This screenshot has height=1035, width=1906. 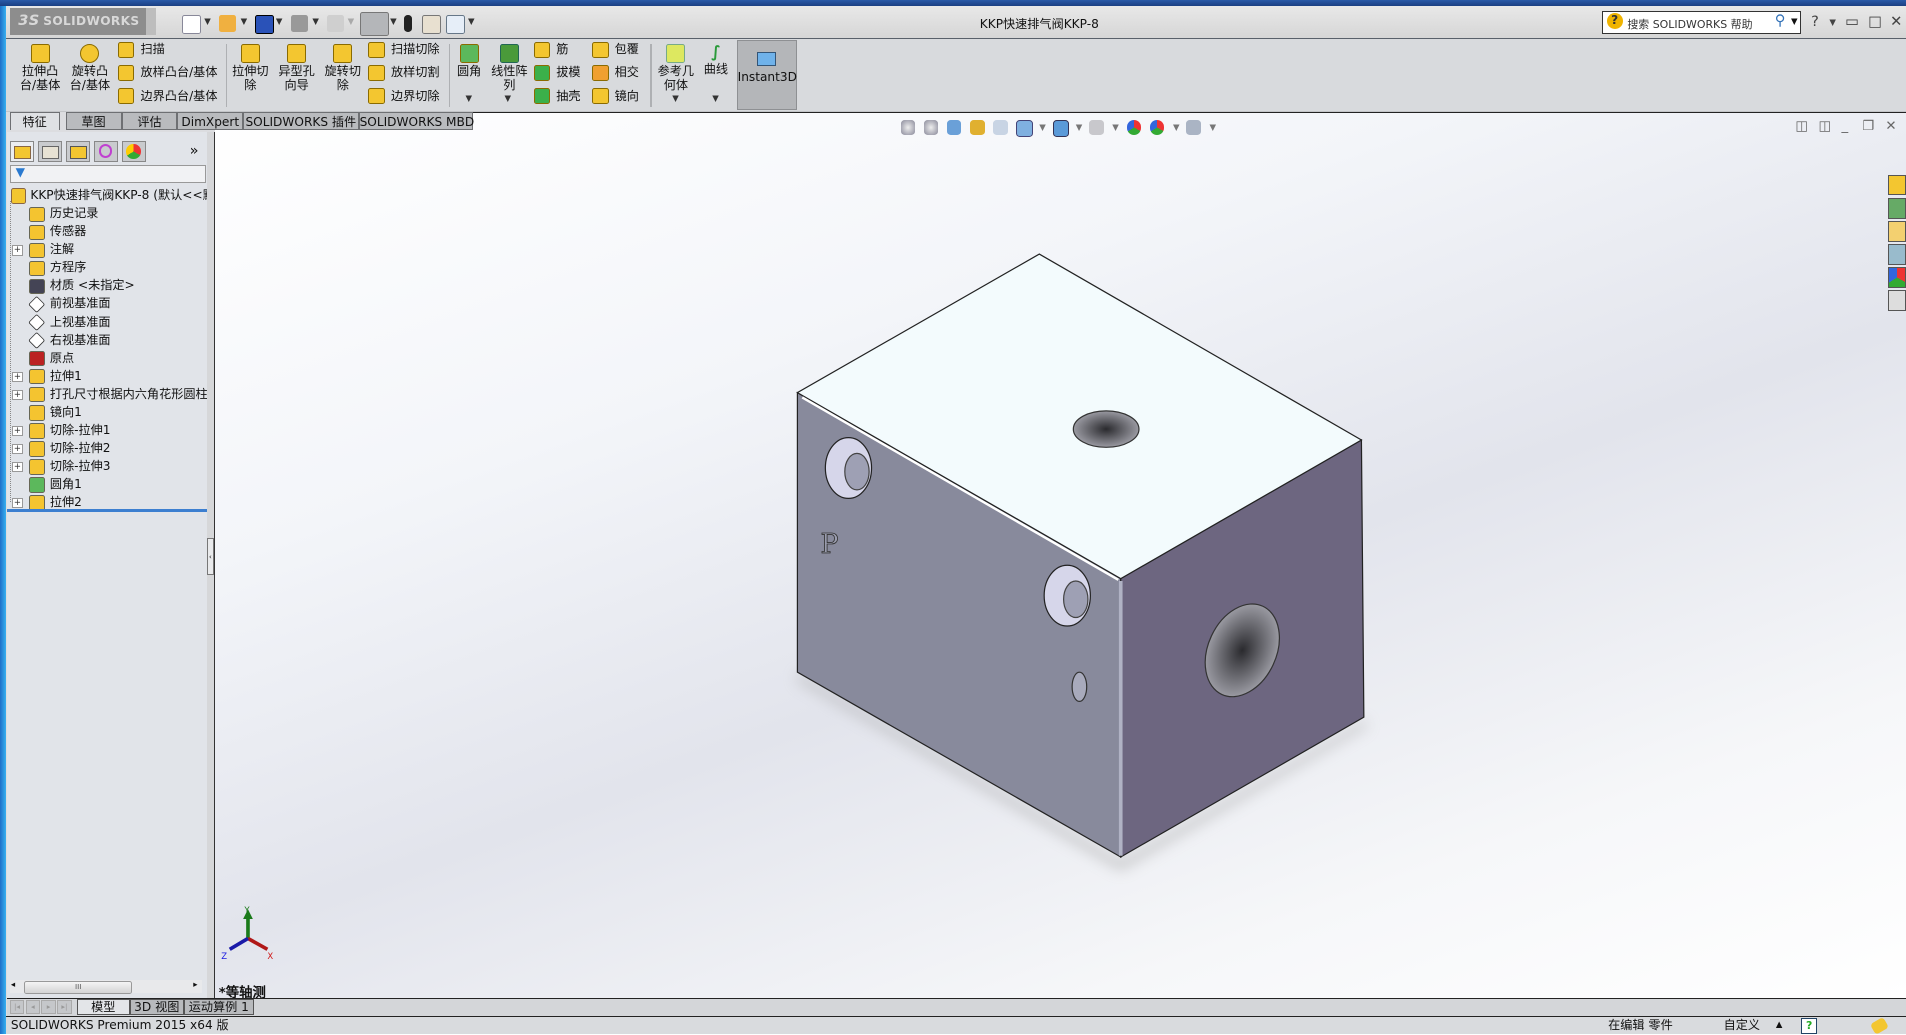 What do you see at coordinates (21, 151) in the screenshot?
I see `featuremanager-tab` at bounding box center [21, 151].